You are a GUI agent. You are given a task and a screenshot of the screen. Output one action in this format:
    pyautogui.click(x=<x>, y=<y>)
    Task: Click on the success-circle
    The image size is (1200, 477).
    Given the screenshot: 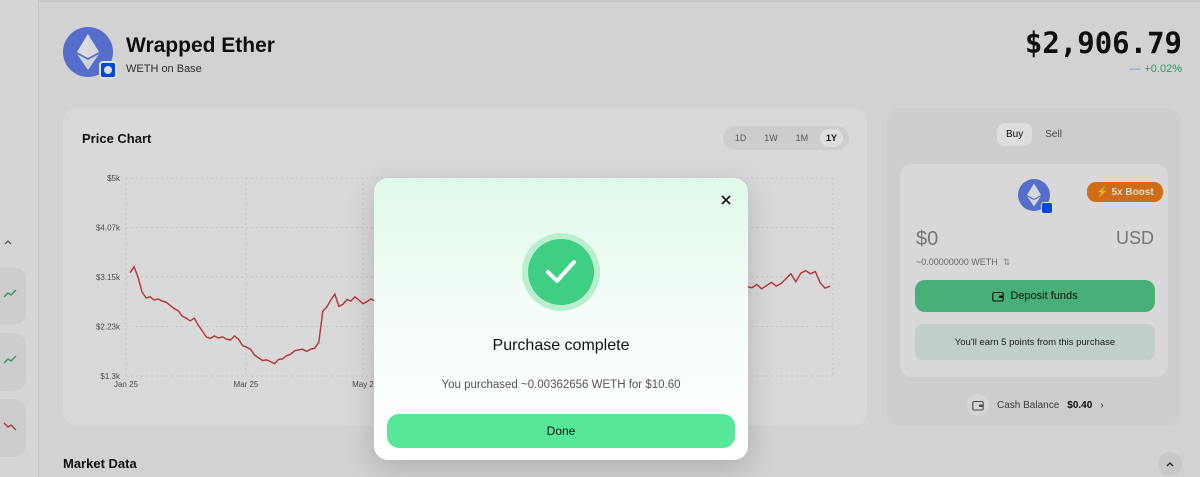 What is the action you would take?
    pyautogui.click(x=561, y=272)
    